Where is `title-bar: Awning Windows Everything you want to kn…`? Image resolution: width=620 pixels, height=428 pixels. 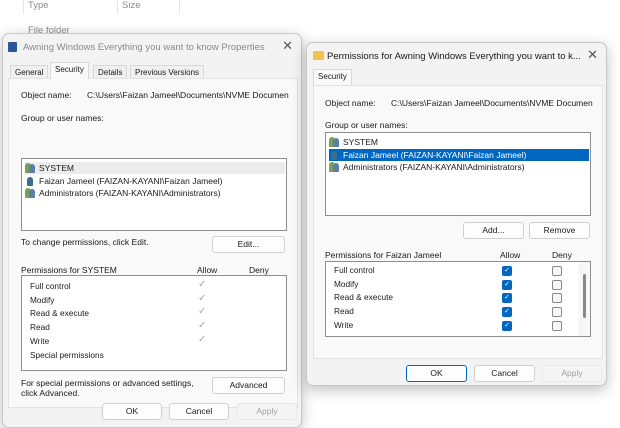 title-bar: Awning Windows Everything you want to kn… is located at coordinates (152, 47).